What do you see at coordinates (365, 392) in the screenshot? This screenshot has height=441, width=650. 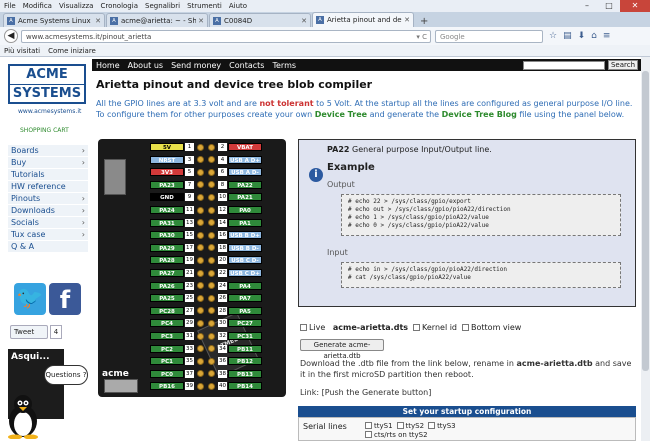 I see `dtb-link: Link: [Push the Generate button]` at bounding box center [365, 392].